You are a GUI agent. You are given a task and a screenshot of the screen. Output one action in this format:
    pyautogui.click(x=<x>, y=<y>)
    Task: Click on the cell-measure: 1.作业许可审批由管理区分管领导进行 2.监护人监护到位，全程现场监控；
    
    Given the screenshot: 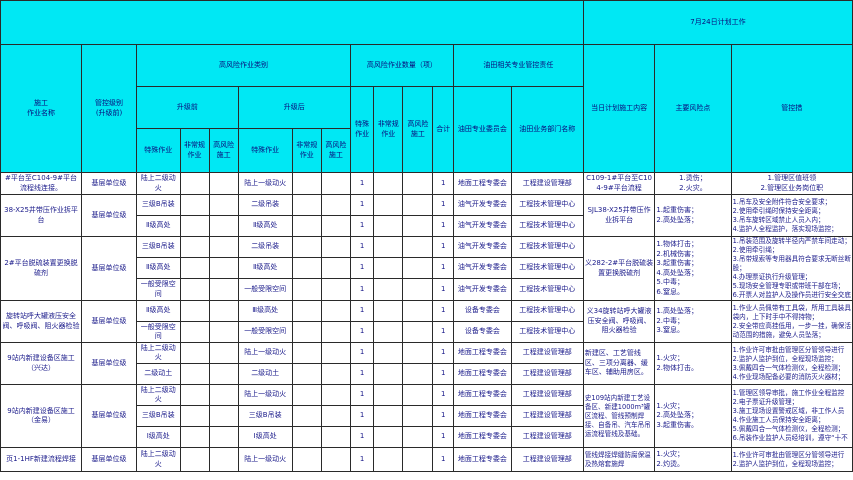 What is the action you would take?
    pyautogui.click(x=791, y=459)
    